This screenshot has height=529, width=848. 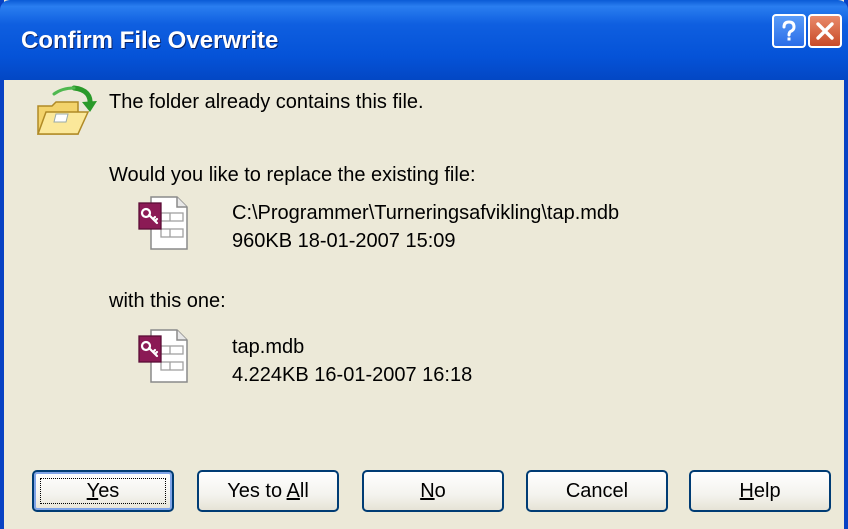 What do you see at coordinates (66, 110) in the screenshot?
I see `folder-replace-icon` at bounding box center [66, 110].